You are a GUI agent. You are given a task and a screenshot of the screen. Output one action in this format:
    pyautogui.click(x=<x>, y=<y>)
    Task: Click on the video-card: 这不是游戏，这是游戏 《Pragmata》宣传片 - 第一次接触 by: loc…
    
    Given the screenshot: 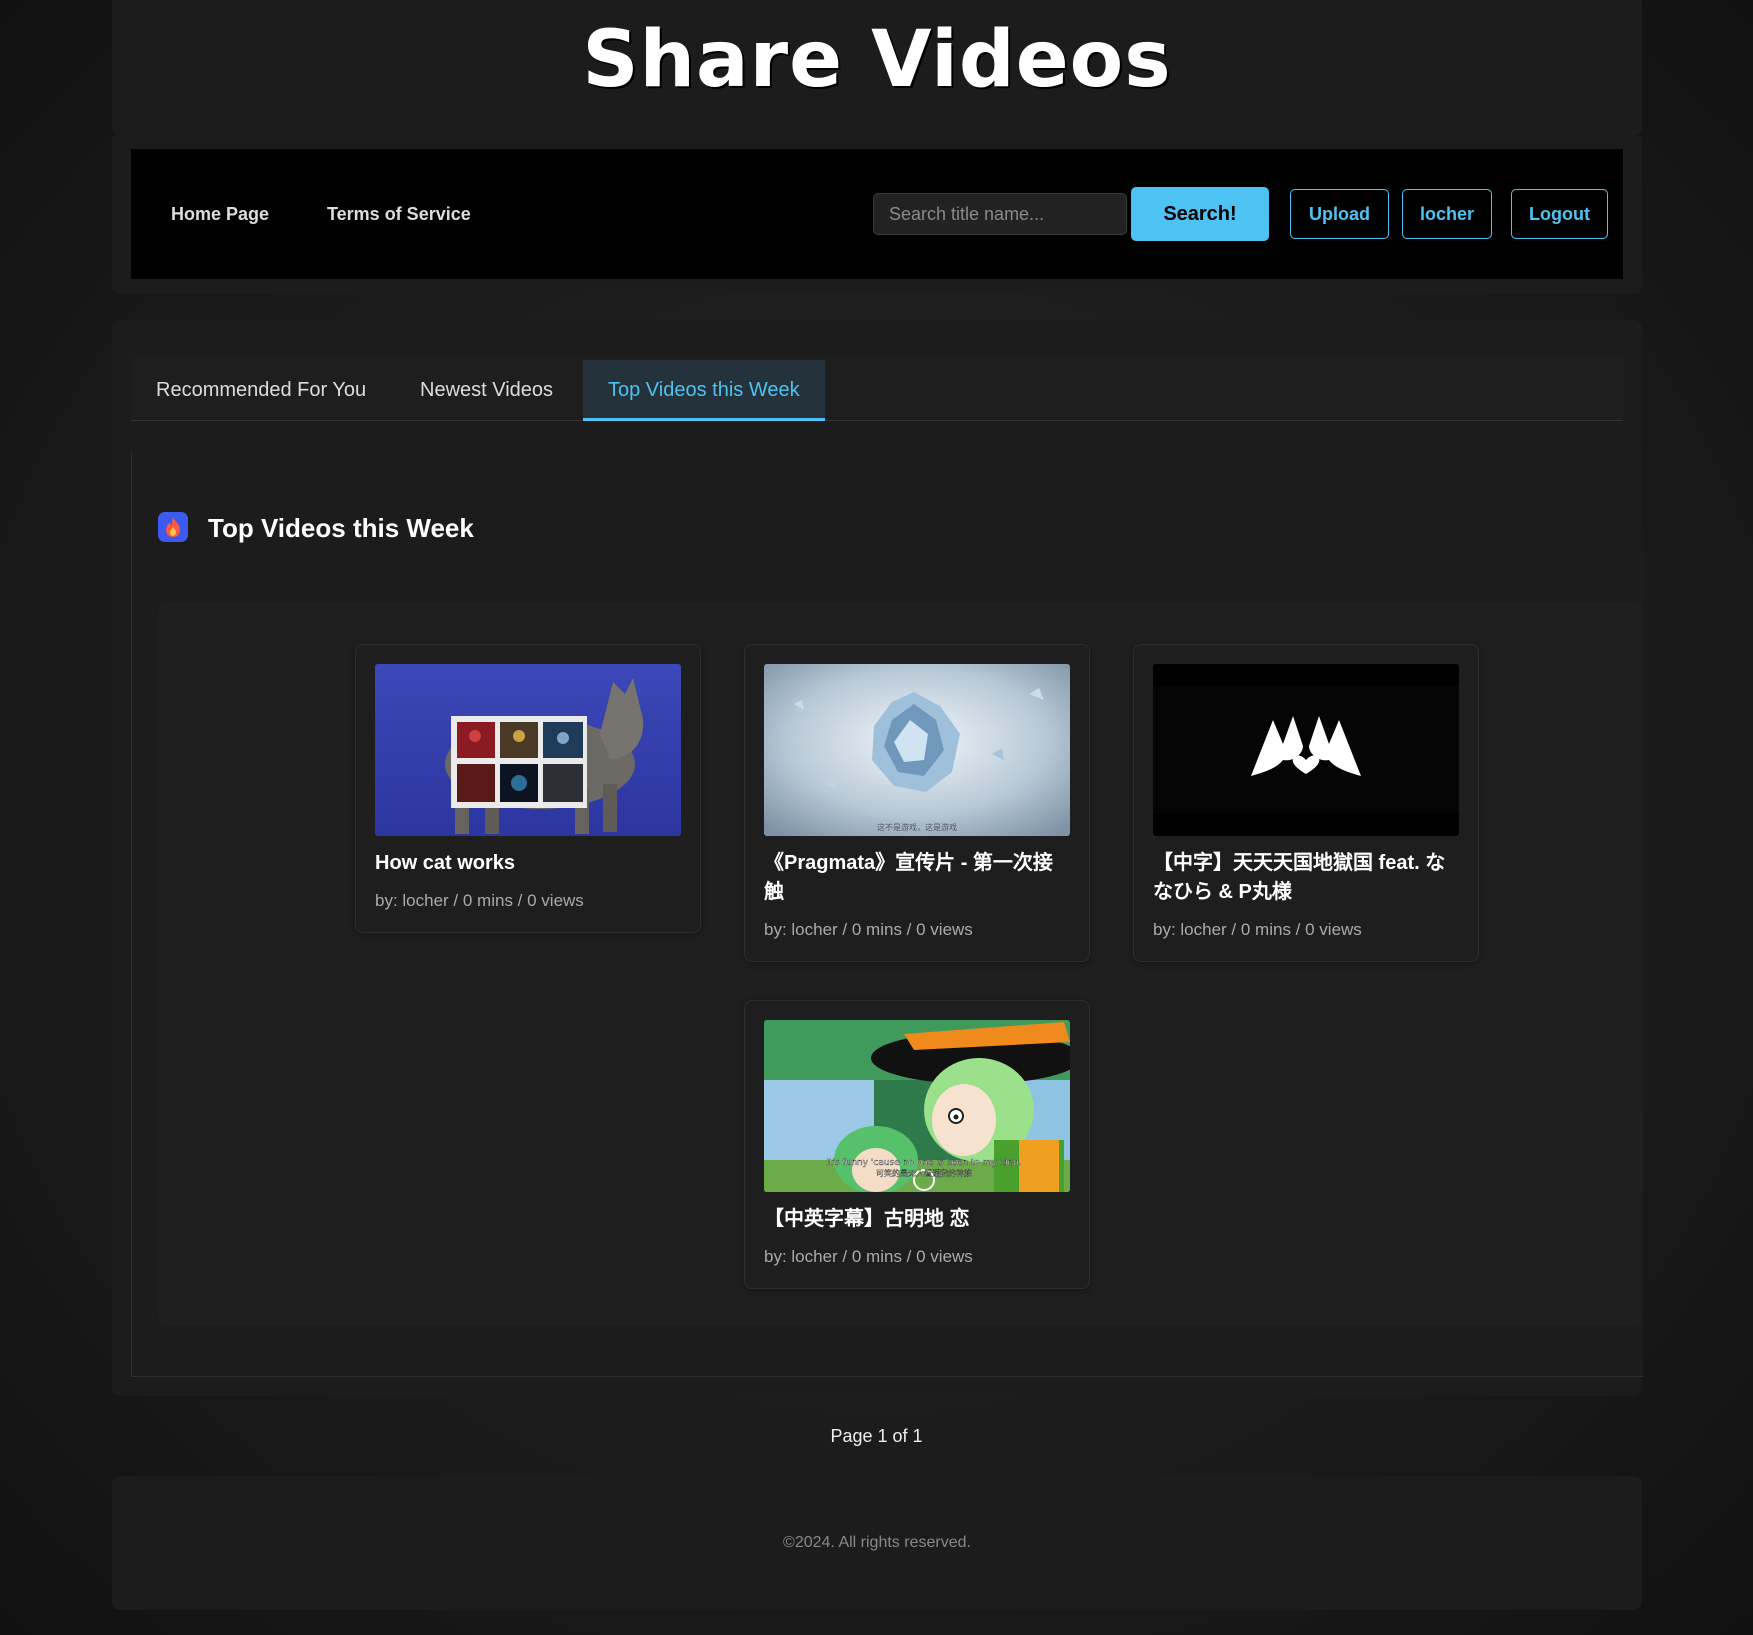 What is the action you would take?
    pyautogui.click(x=917, y=803)
    